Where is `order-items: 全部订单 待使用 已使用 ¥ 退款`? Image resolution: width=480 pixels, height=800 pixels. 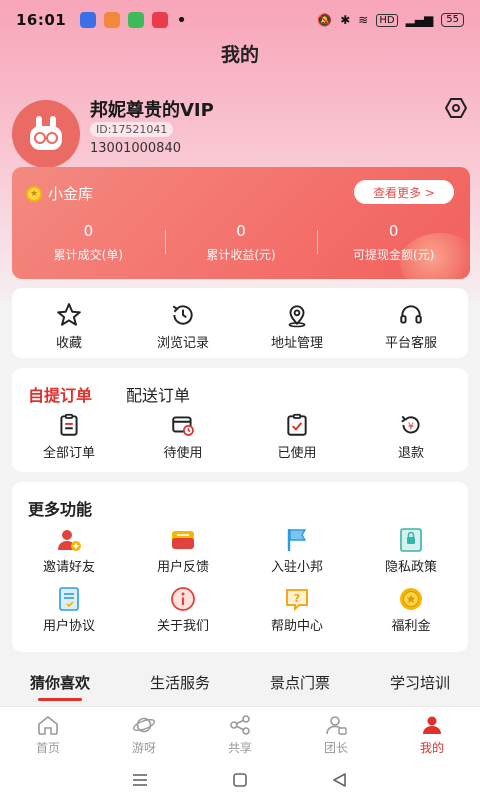
order-items: 全部订单 待使用 已使用 ¥ 退款 is located at coordinates (240, 436).